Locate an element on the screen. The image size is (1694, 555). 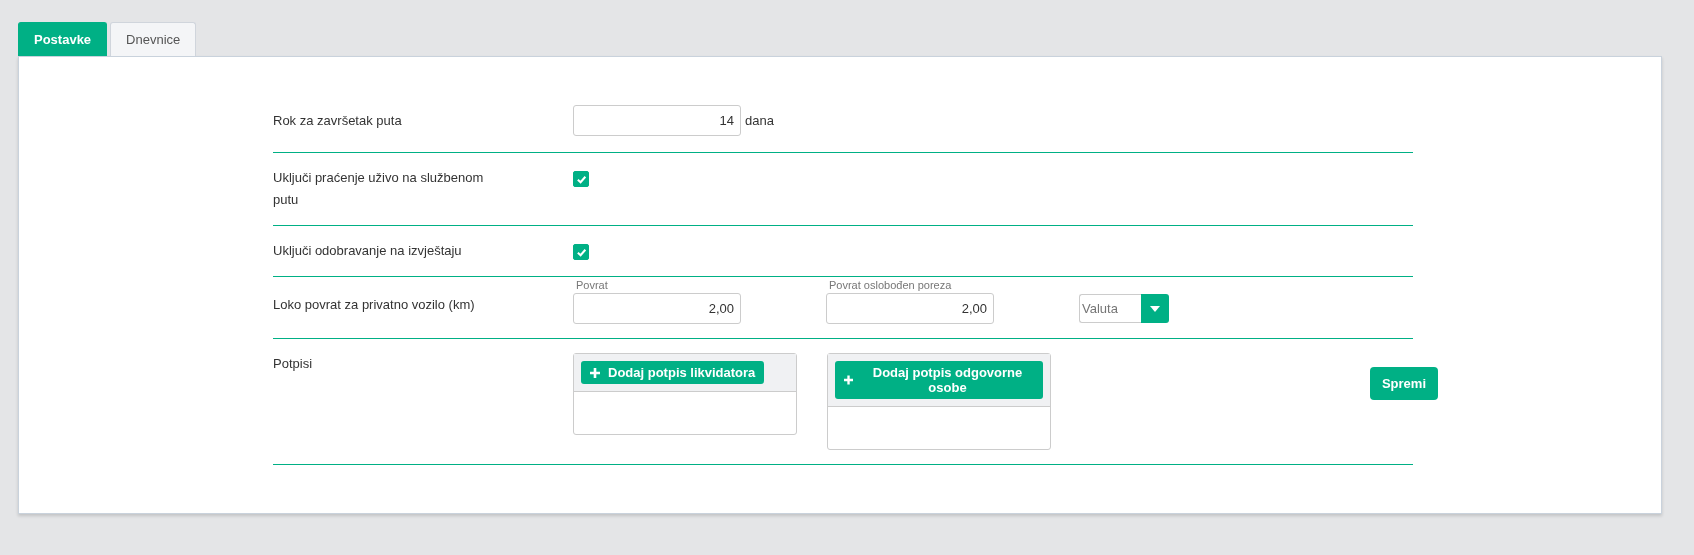
field-caption: Povrat oslobođen poreza is located at coordinates (890, 285).